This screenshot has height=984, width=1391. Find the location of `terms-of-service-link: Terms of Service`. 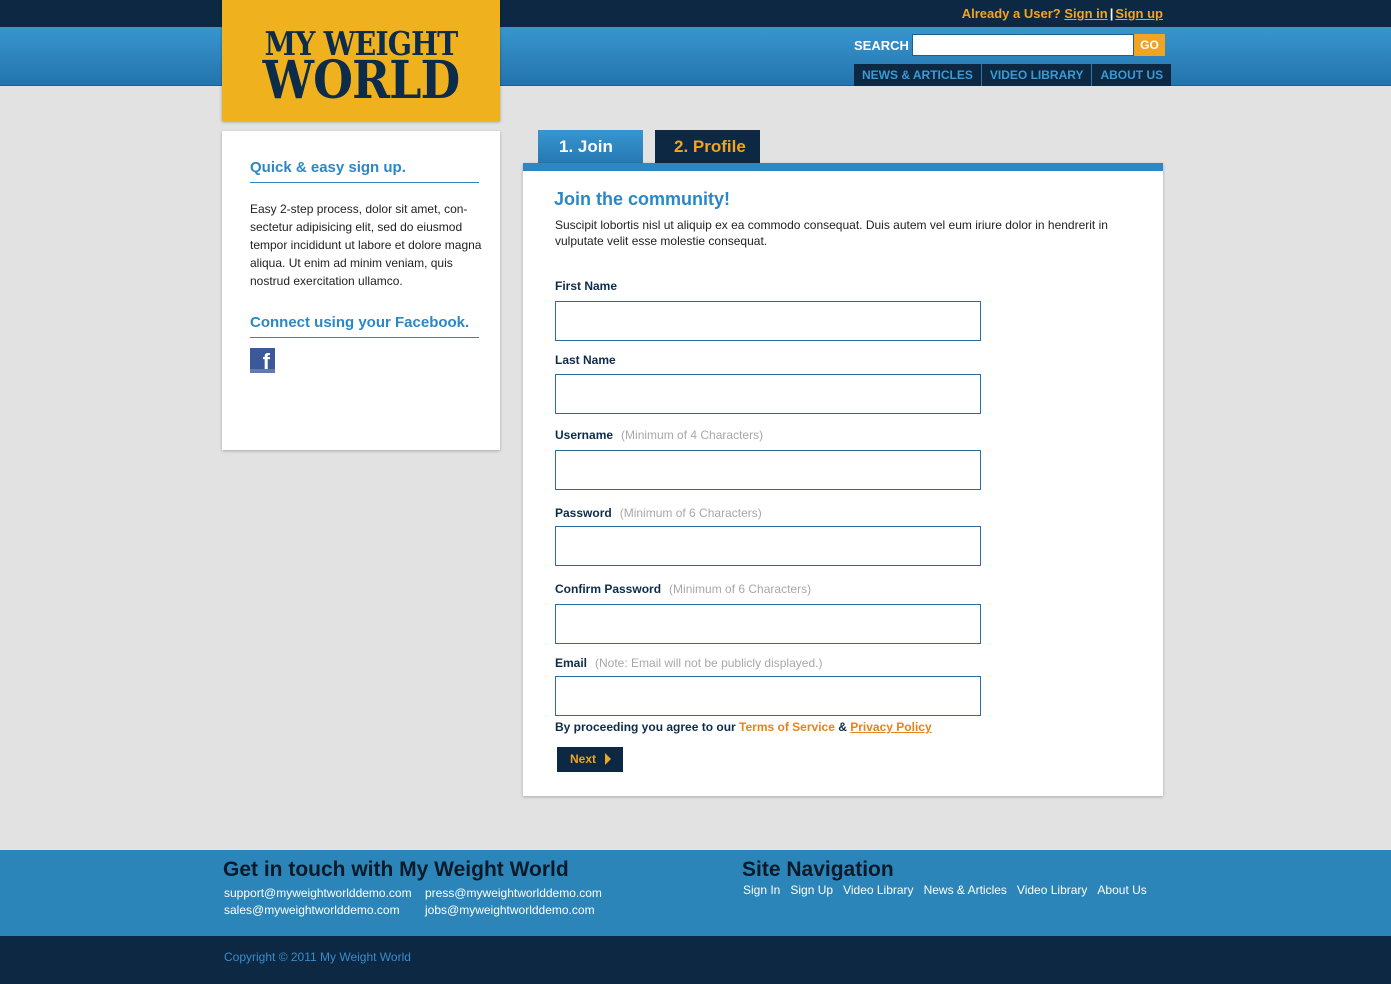

terms-of-service-link: Terms of Service is located at coordinates (787, 727).